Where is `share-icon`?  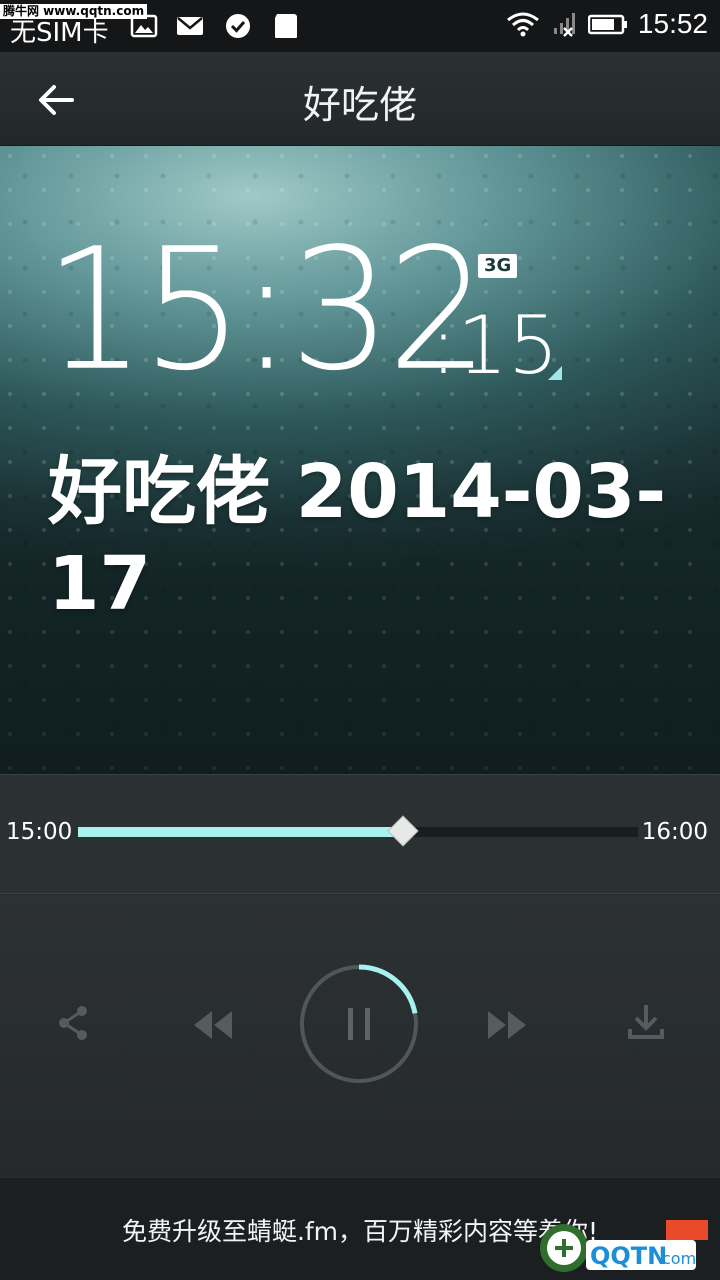 share-icon is located at coordinates (73, 1023).